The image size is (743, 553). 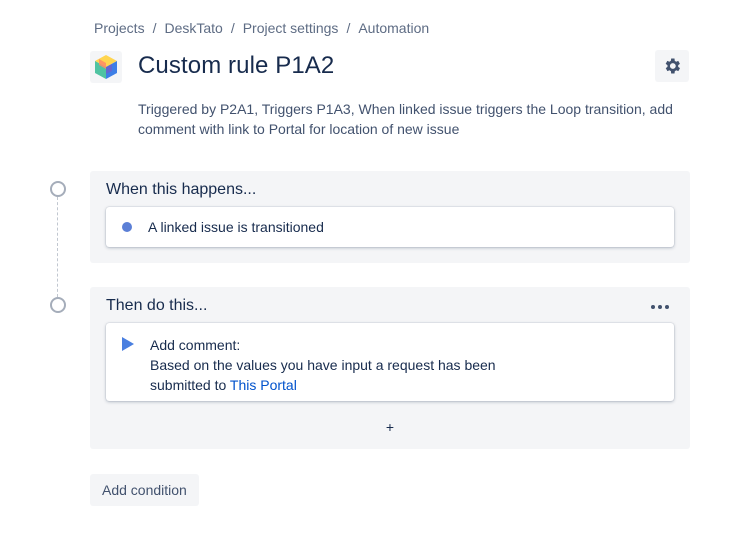 What do you see at coordinates (390, 227) in the screenshot?
I see `trigger-card: A linked issue is transitioned` at bounding box center [390, 227].